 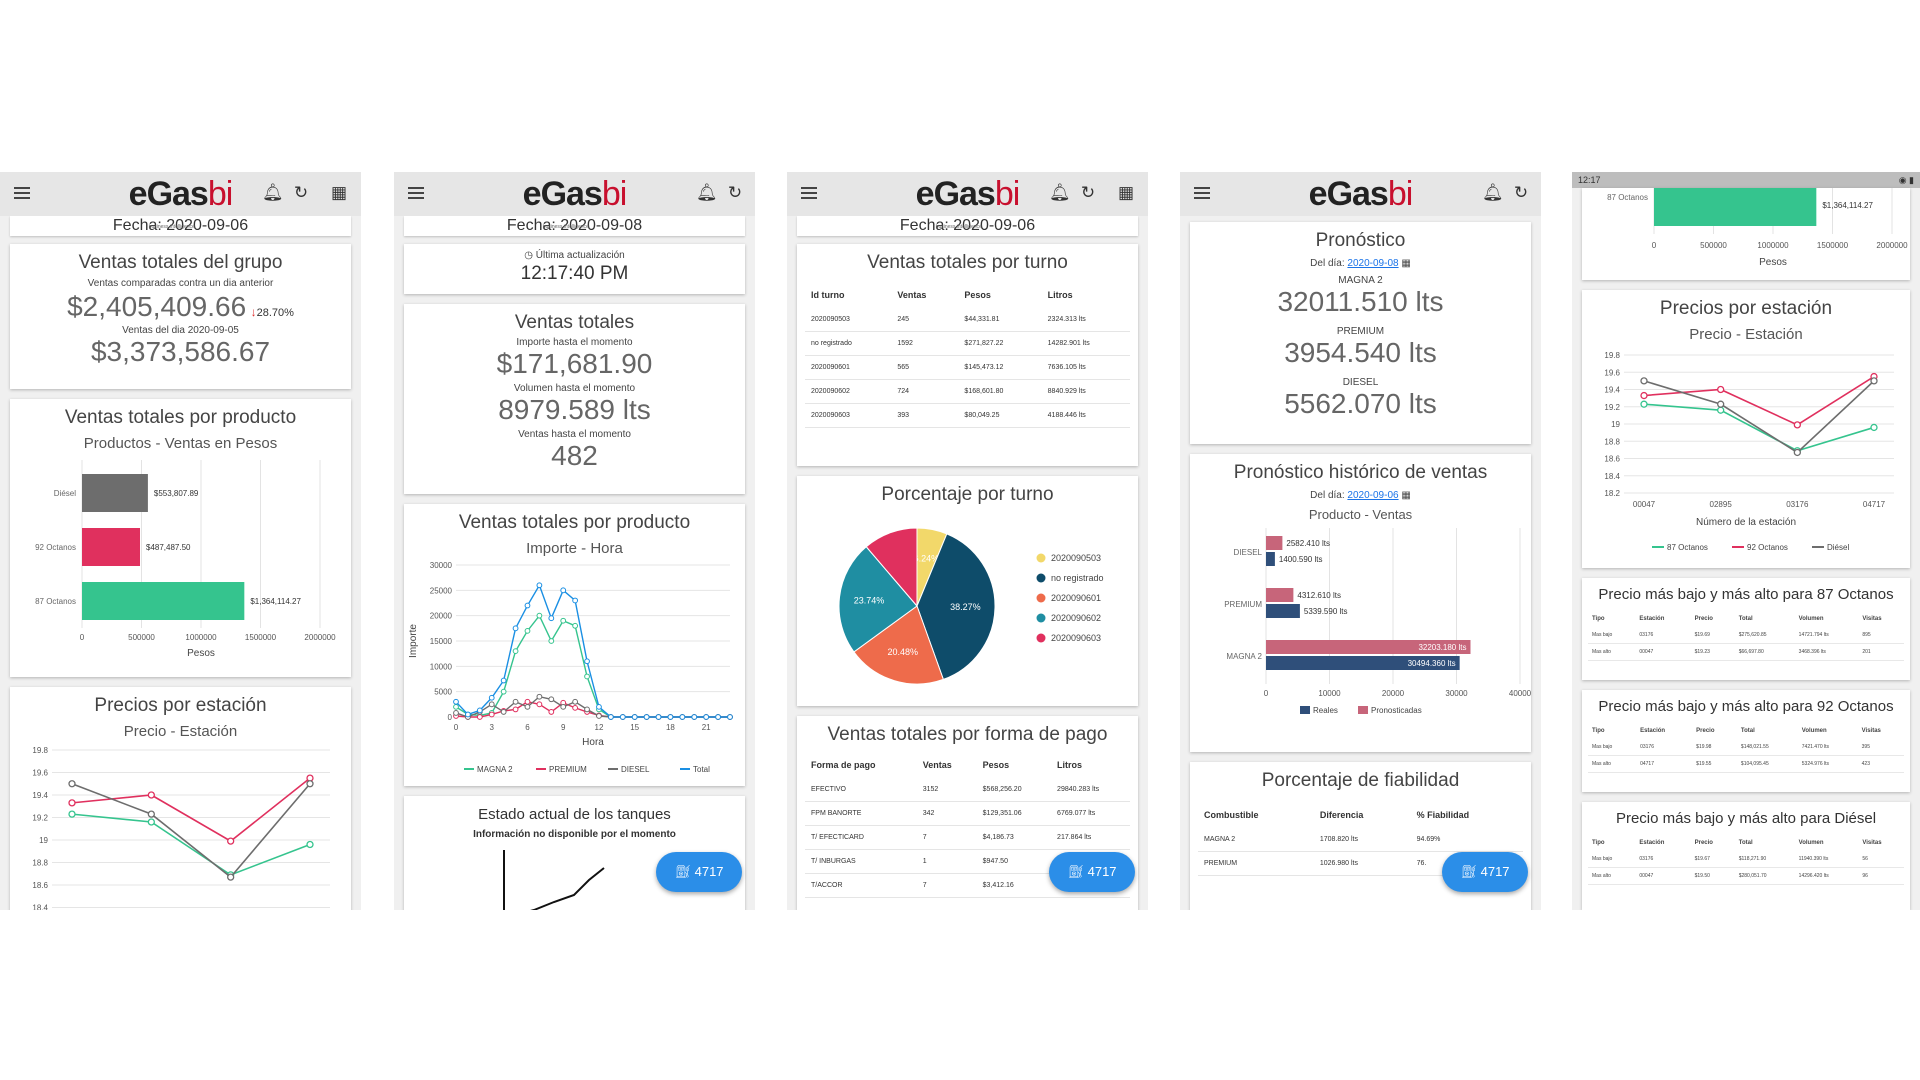 What do you see at coordinates (1372, 263) in the screenshot?
I see `date-link: 2020-09-08` at bounding box center [1372, 263].